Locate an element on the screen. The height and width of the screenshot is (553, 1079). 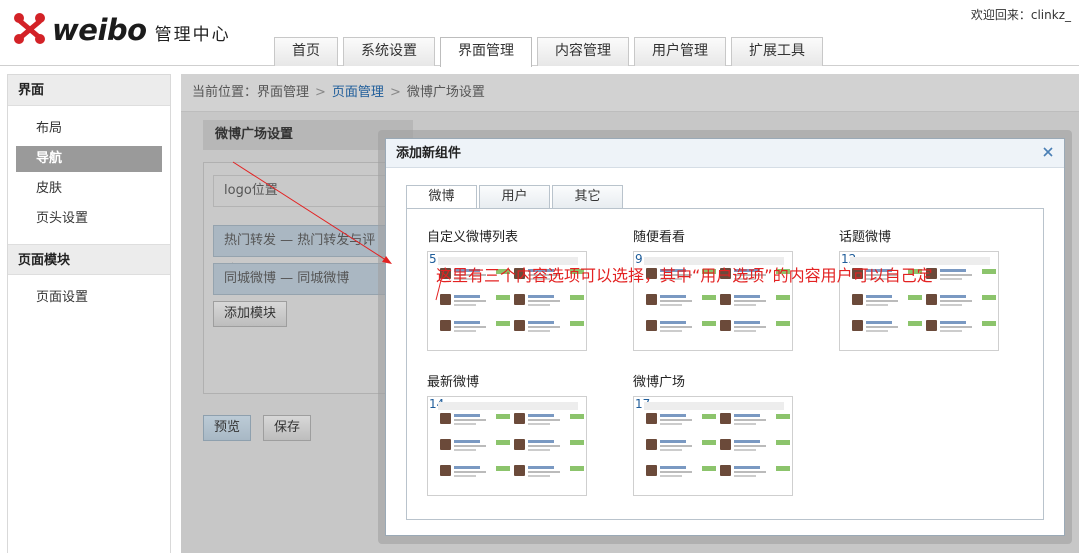
tab-home: 首页 is located at coordinates (306, 51).